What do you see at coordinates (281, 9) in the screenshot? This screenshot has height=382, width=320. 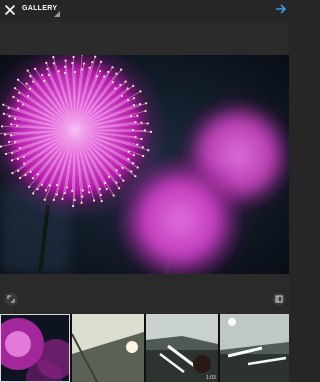 I see `arrow-right-icon` at bounding box center [281, 9].